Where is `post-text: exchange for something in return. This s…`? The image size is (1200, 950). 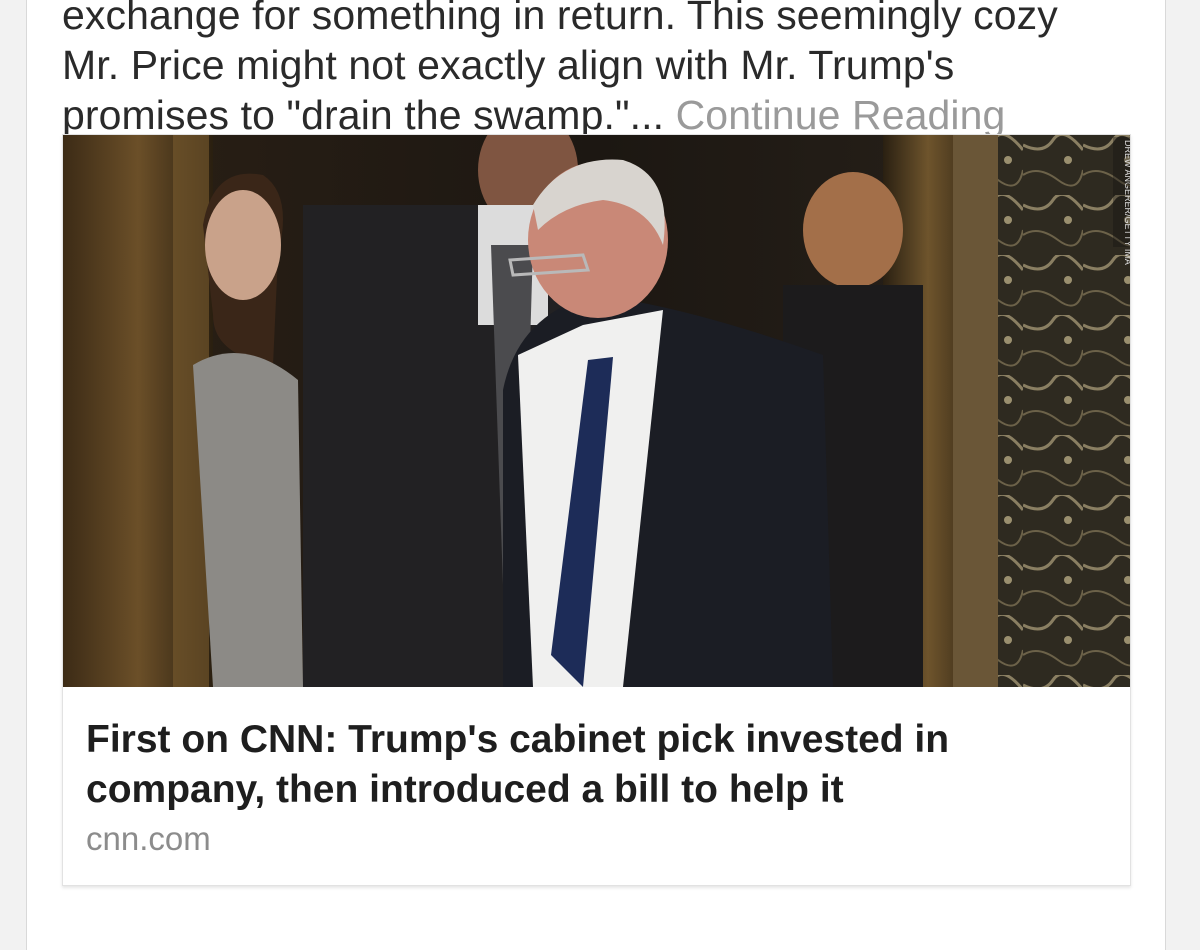 post-text: exchange for something in return. This s… is located at coordinates (602, 70).